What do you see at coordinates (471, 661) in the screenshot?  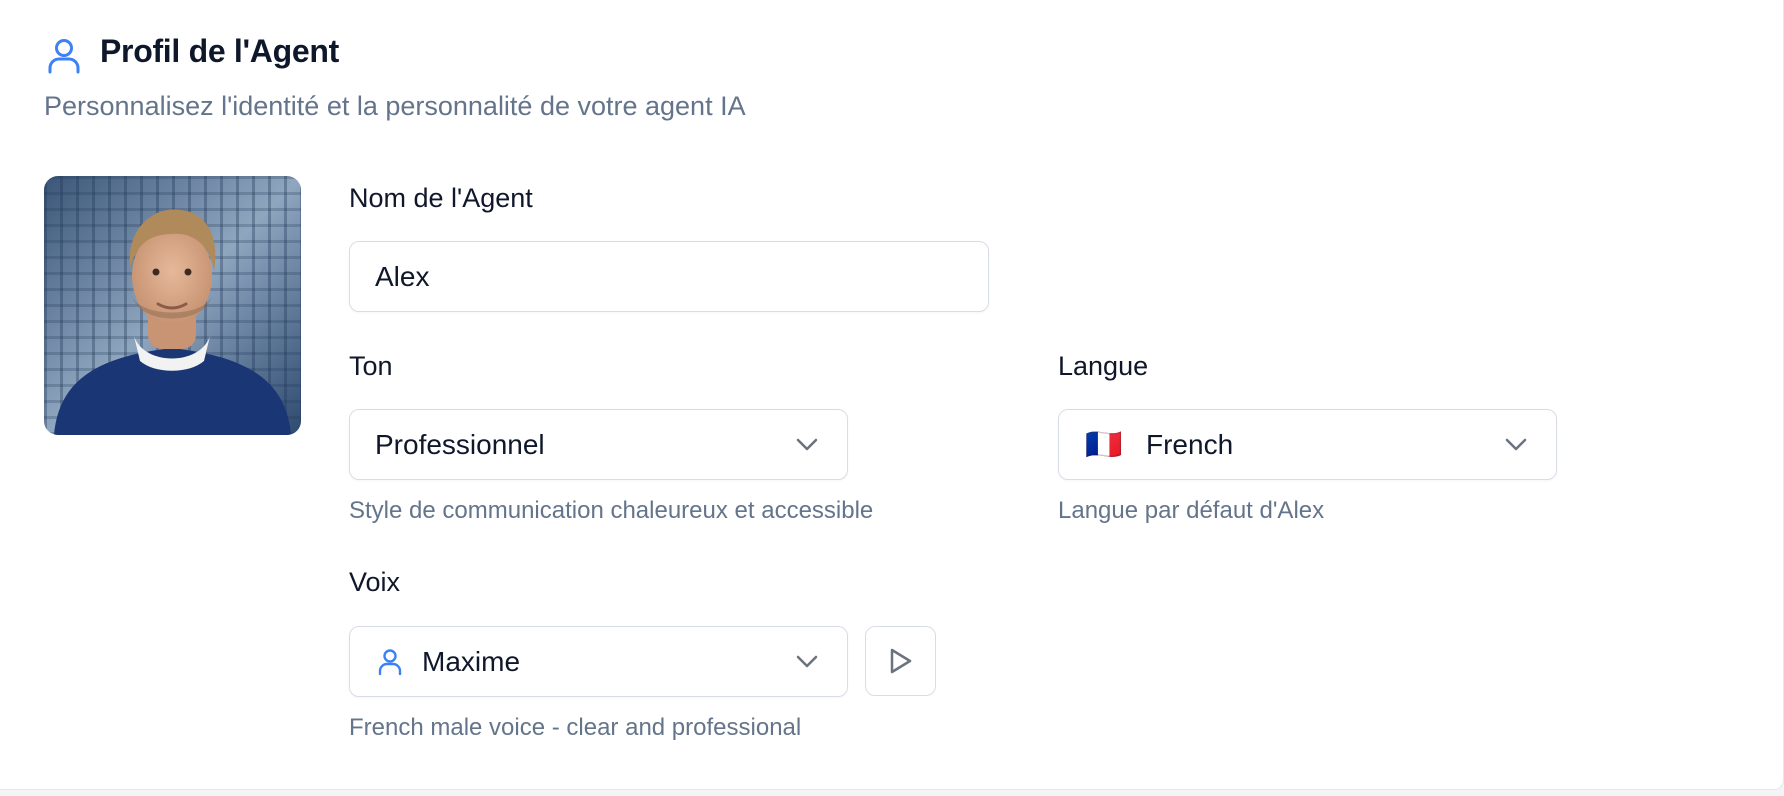 I see `voice-selected-value: Maxime` at bounding box center [471, 661].